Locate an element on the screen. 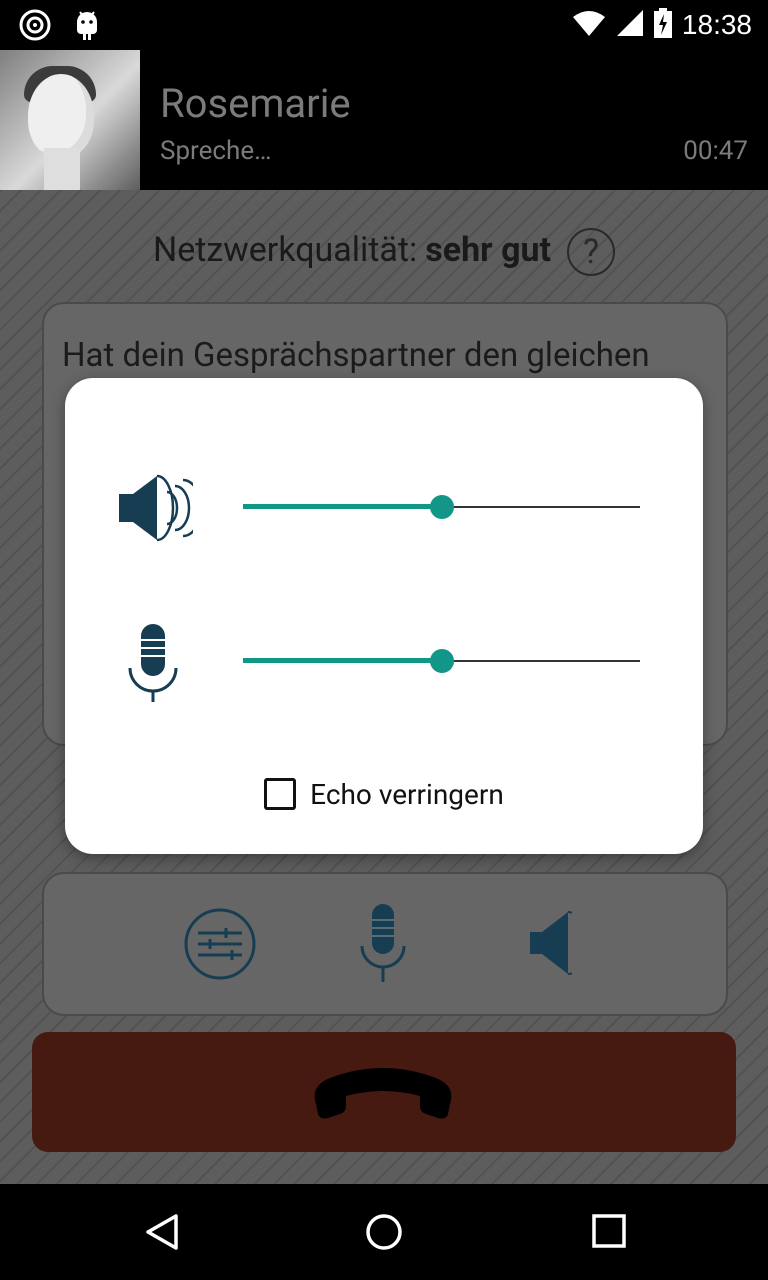 The height and width of the screenshot is (1280, 768). echo-reduction-option: Echo verringern is located at coordinates (384, 794).